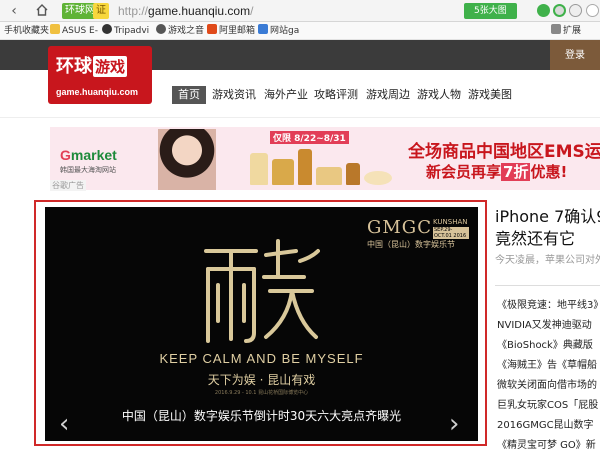 The height and width of the screenshot is (450, 600). I want to click on slider-slogan-sub: 天下为娱 · 昆山有戏, so click(261, 380).